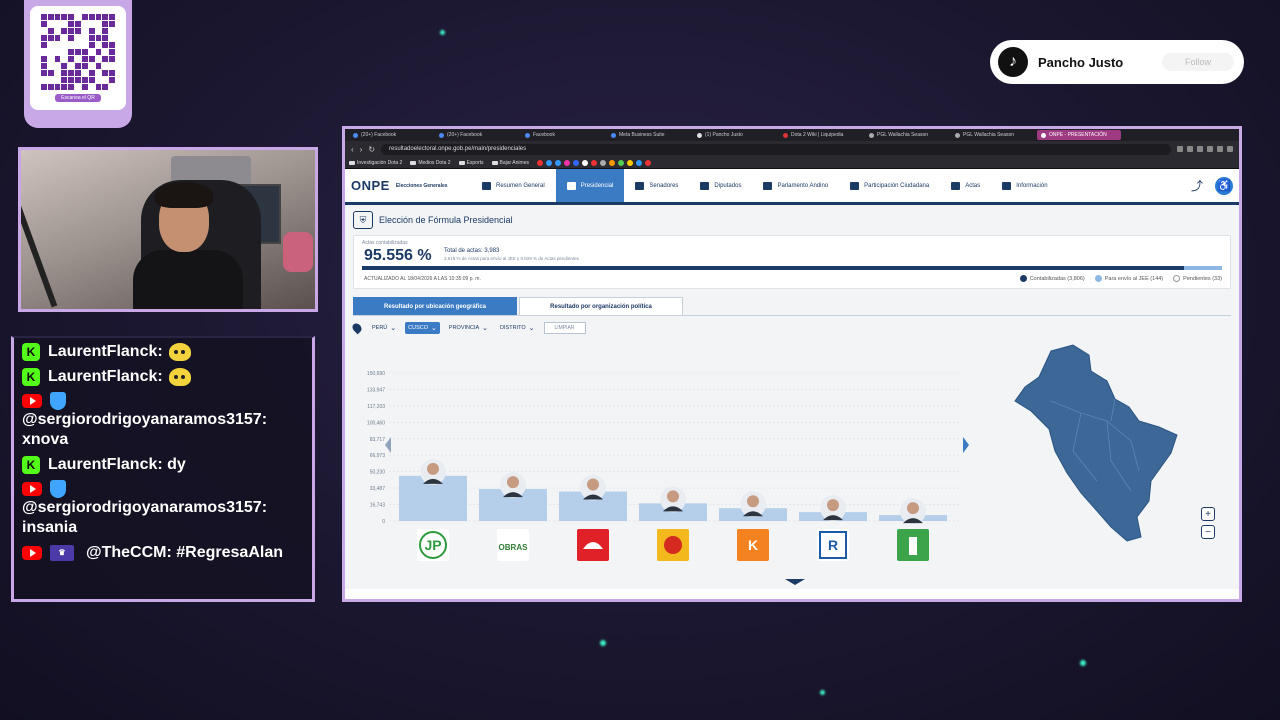 This screenshot has width=1280, height=720. Describe the element at coordinates (571, 185) in the screenshot. I see `seal-icon` at that location.